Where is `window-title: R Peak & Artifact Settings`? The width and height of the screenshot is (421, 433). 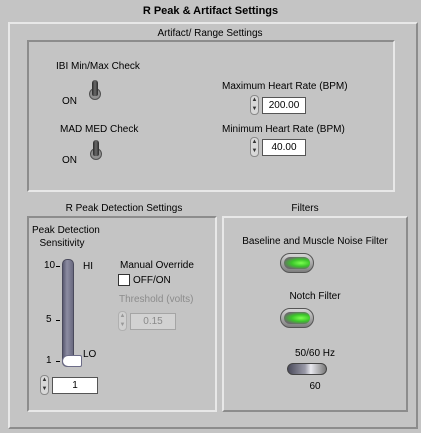 window-title: R Peak & Artifact Settings is located at coordinates (210, 11).